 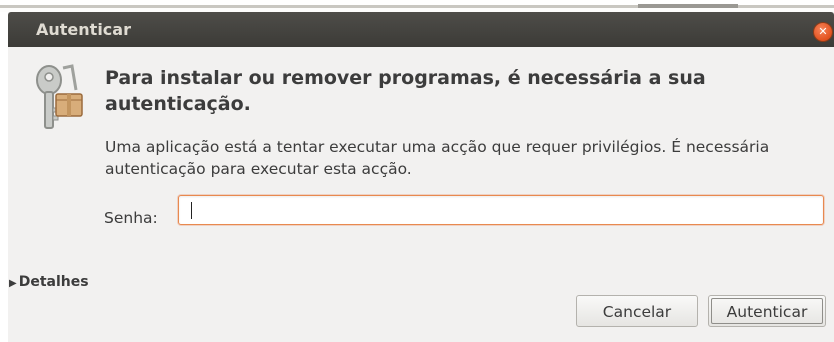 I want to click on dialog-title: Autenticar, so click(x=83, y=29).